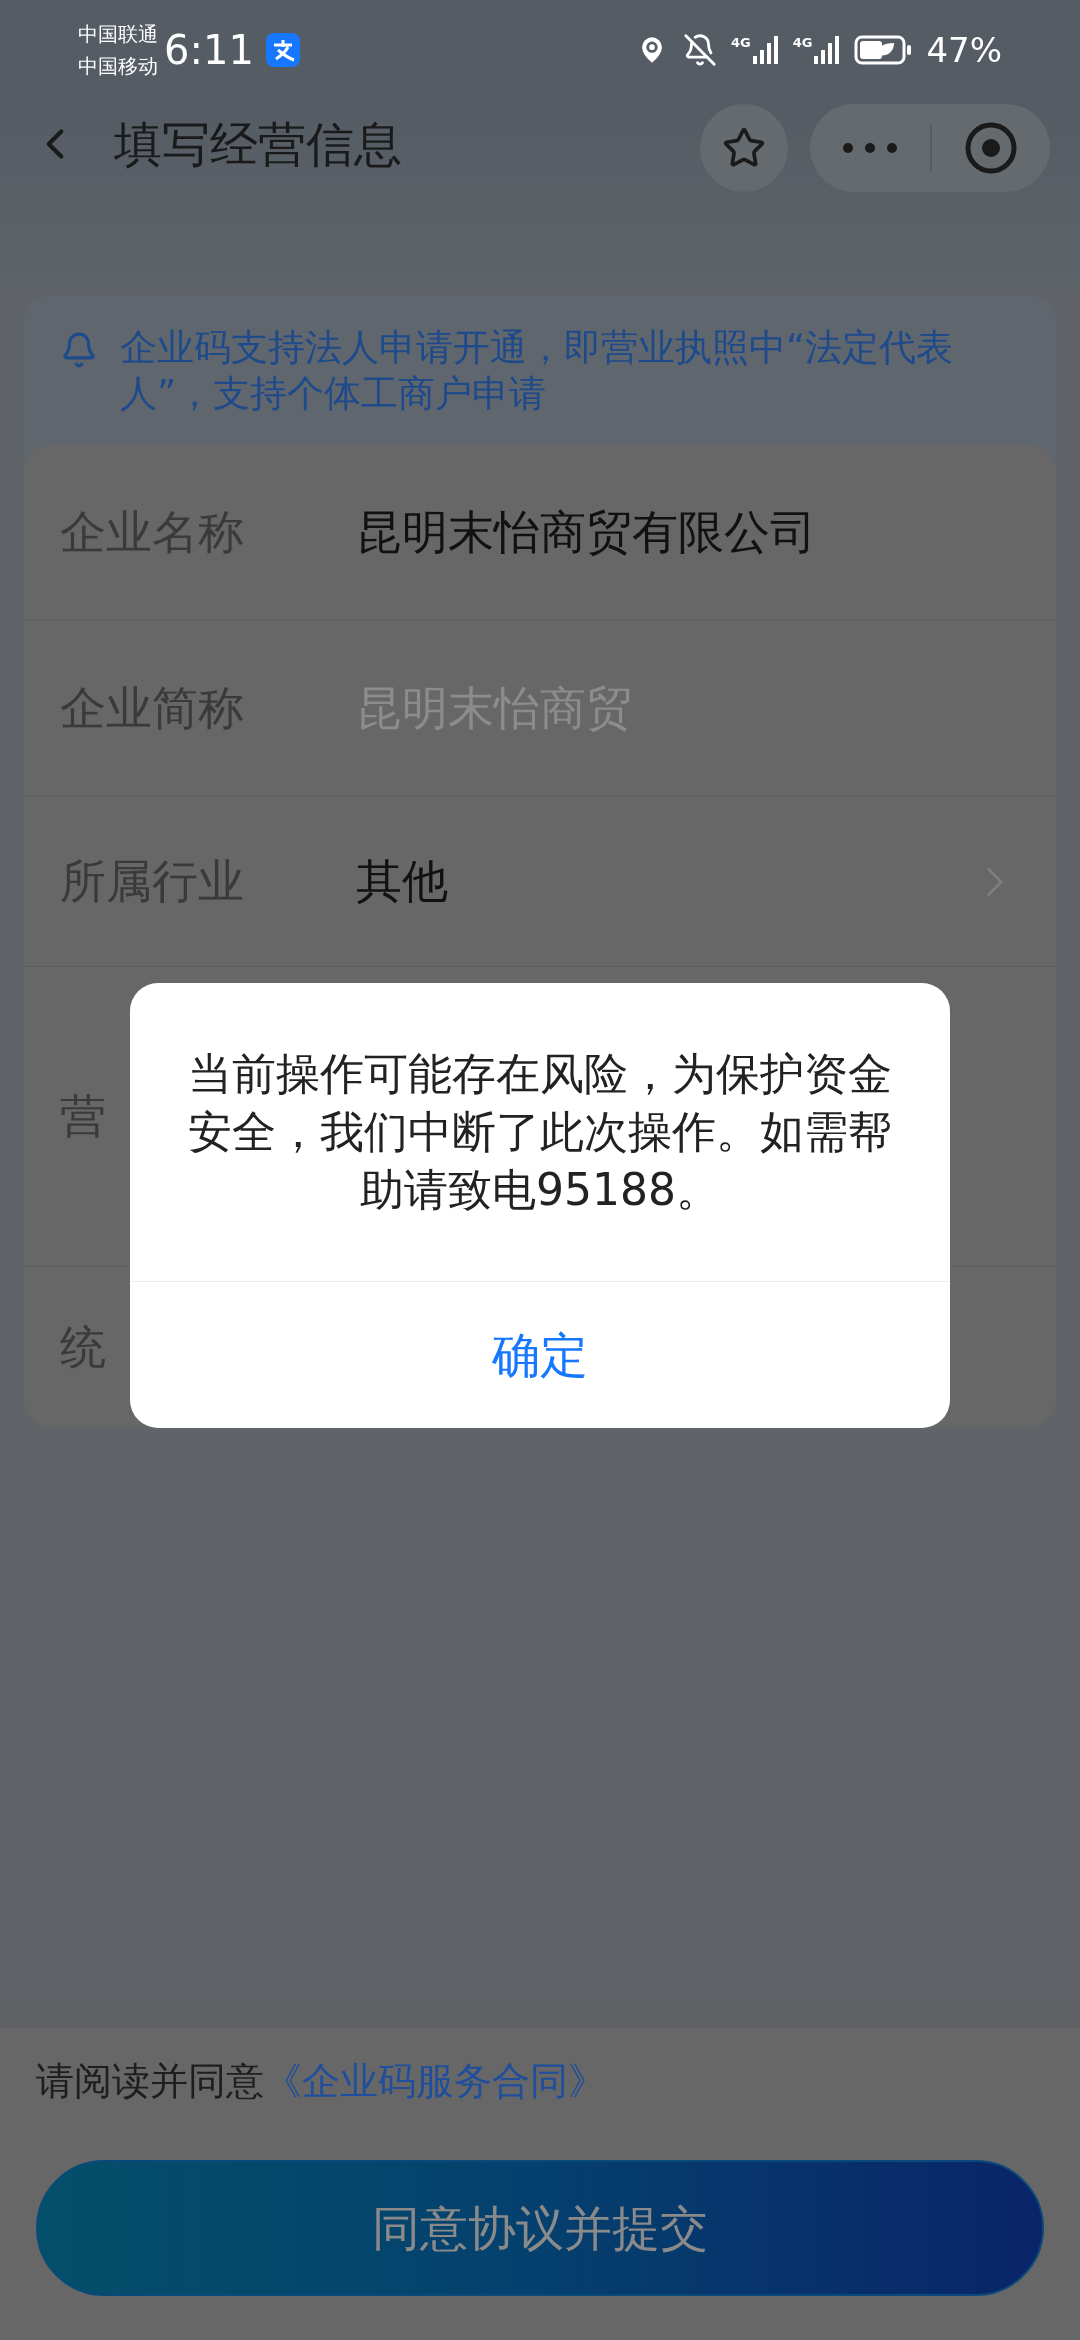 The height and width of the screenshot is (2340, 1080). I want to click on field-value: 昆明末怡商贸有限公司, so click(586, 532).